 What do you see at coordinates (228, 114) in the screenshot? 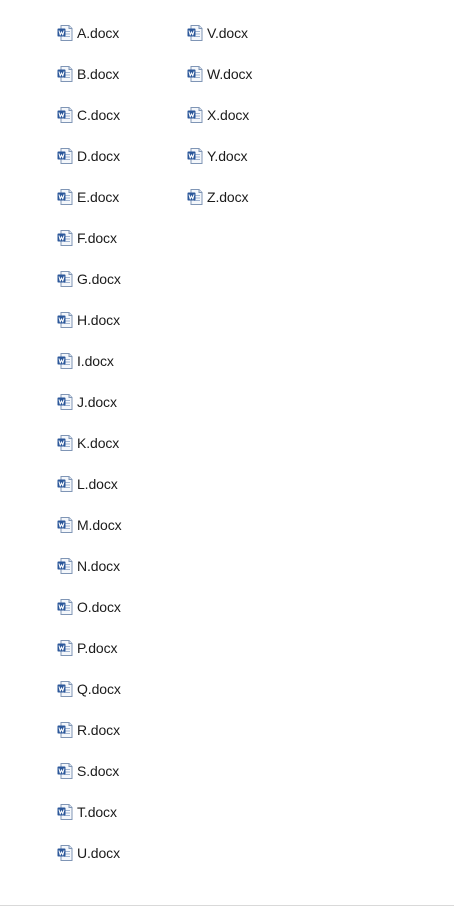
I see `file-name-label: X.docx` at bounding box center [228, 114].